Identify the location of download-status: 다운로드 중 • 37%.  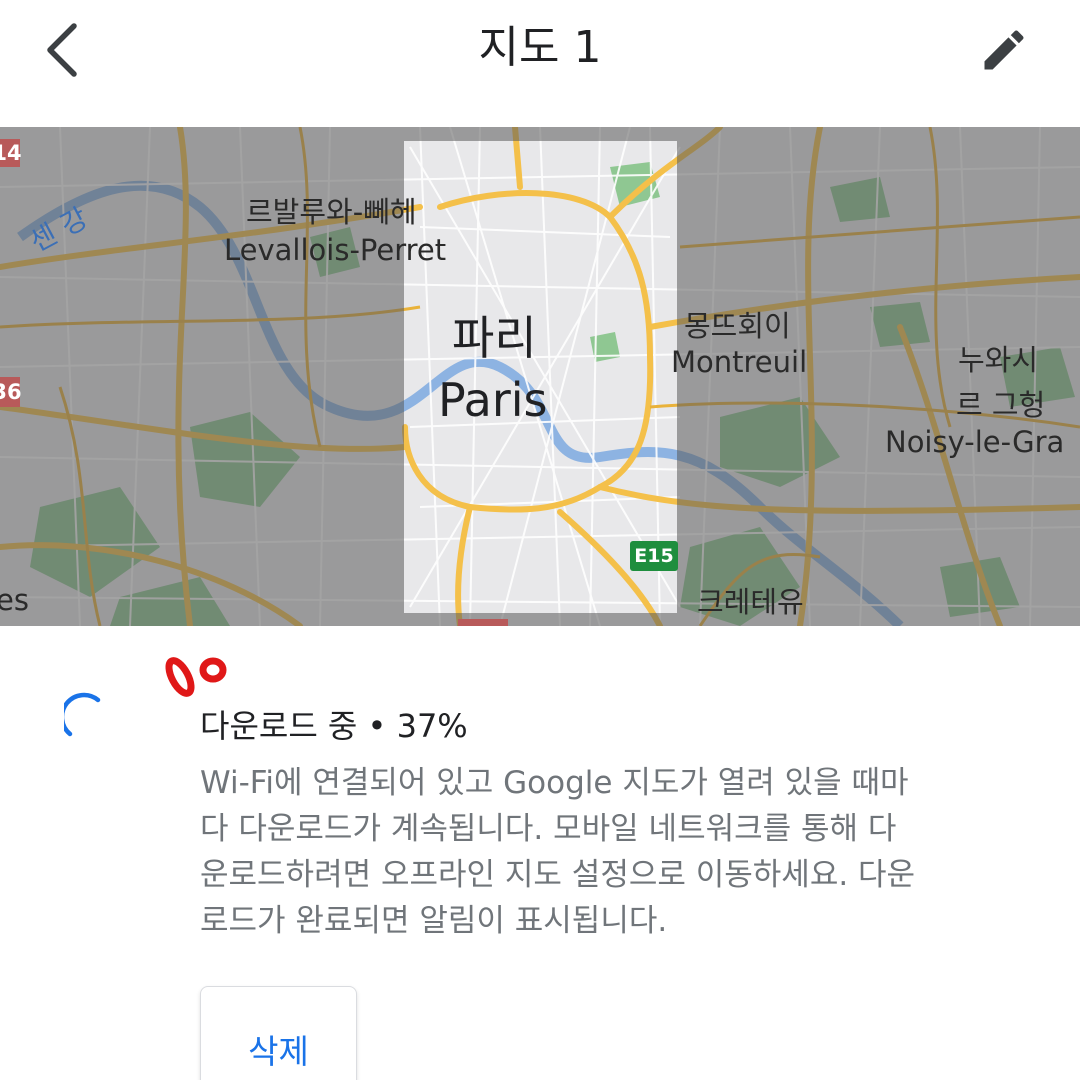
(334, 726).